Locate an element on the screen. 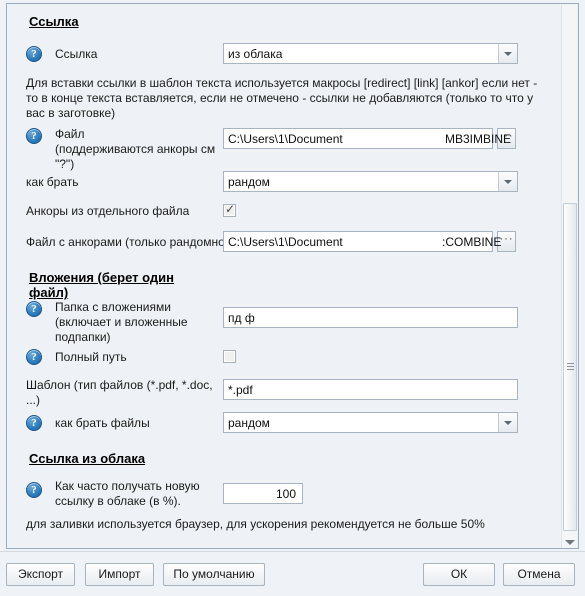 The height and width of the screenshot is (596, 585). dialog-button-bar: Экспорт Импорт По умолчанию ОК Отмена is located at coordinates (292, 573).